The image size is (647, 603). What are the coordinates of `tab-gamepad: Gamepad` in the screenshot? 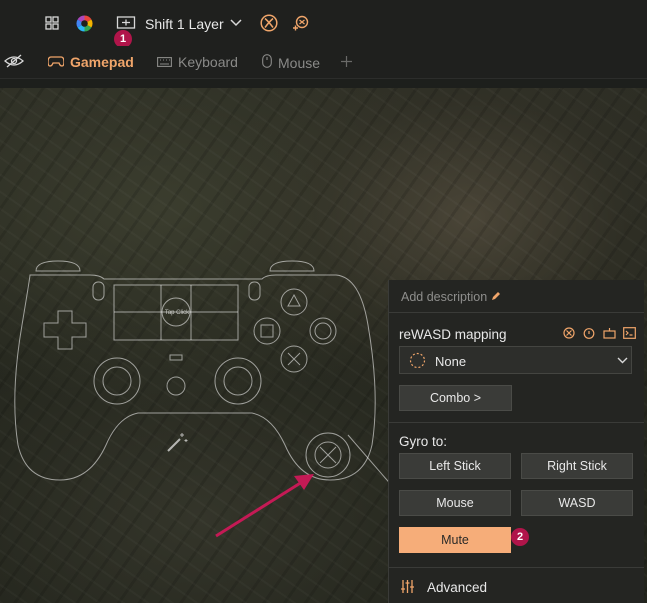 It's located at (90, 62).